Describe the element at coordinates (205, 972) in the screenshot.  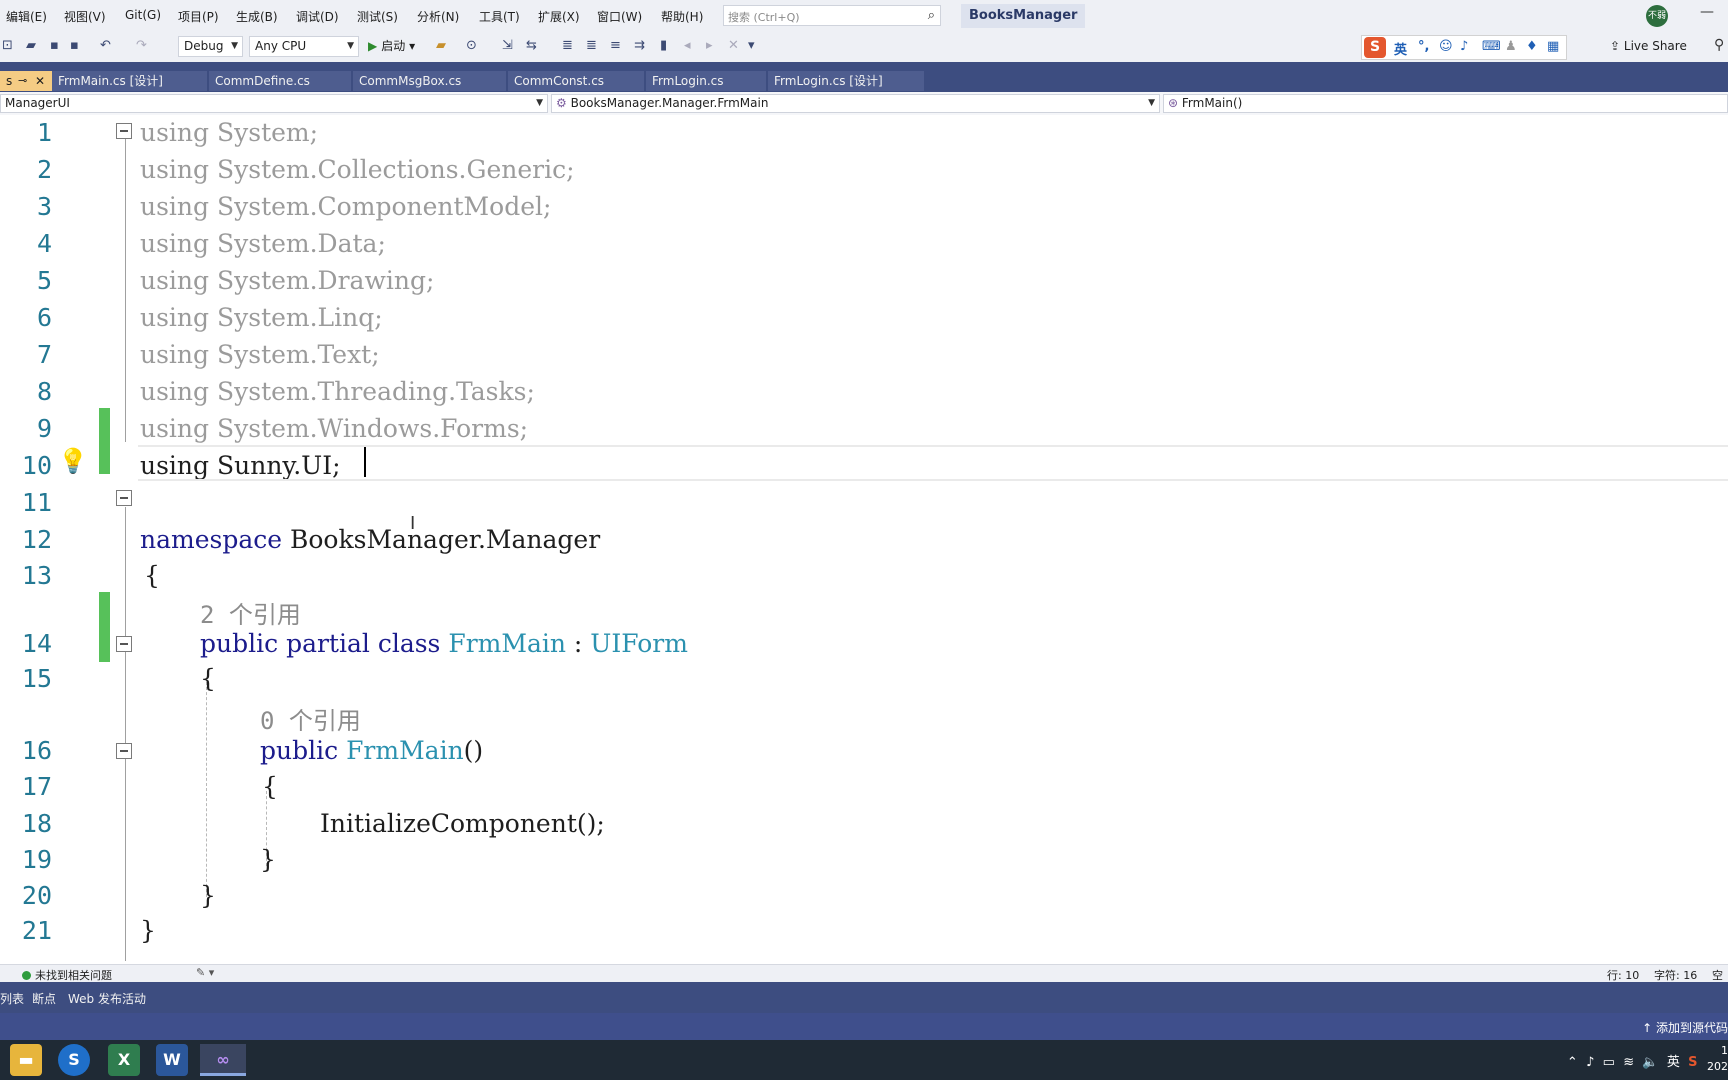
I see `brush-icon: ✎ ▾` at that location.